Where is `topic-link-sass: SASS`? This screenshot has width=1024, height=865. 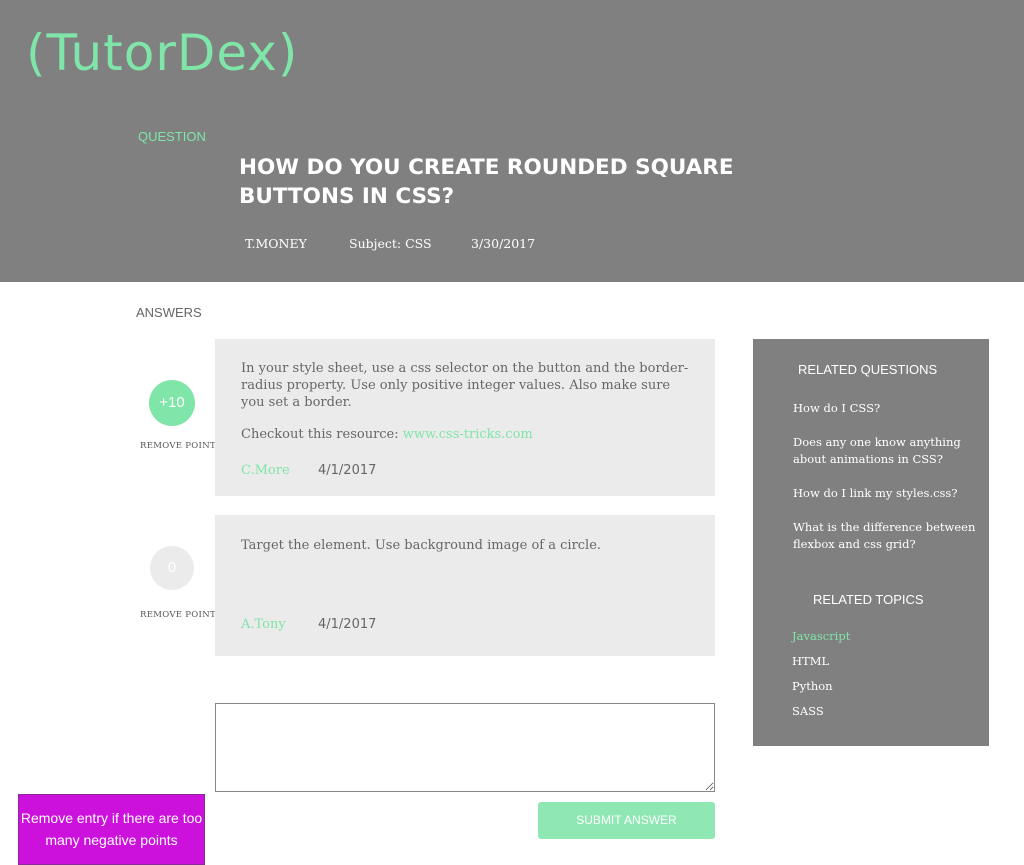
topic-link-sass: SASS is located at coordinates (808, 711).